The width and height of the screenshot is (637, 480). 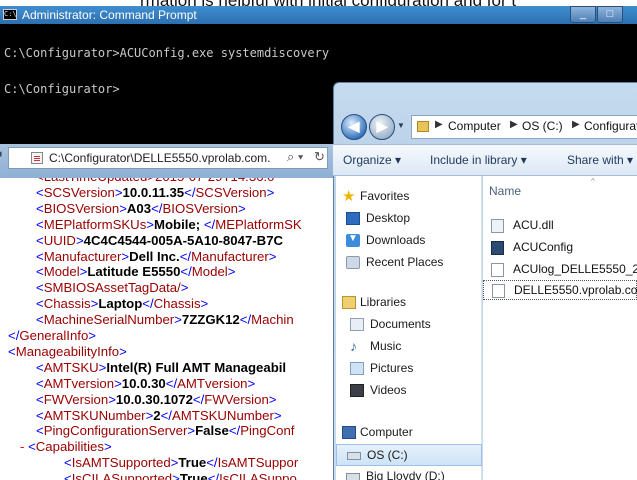 What do you see at coordinates (165, 320) in the screenshot?
I see `xml-line: <MachineSerialNumber>7ZZGK12</Machin` at bounding box center [165, 320].